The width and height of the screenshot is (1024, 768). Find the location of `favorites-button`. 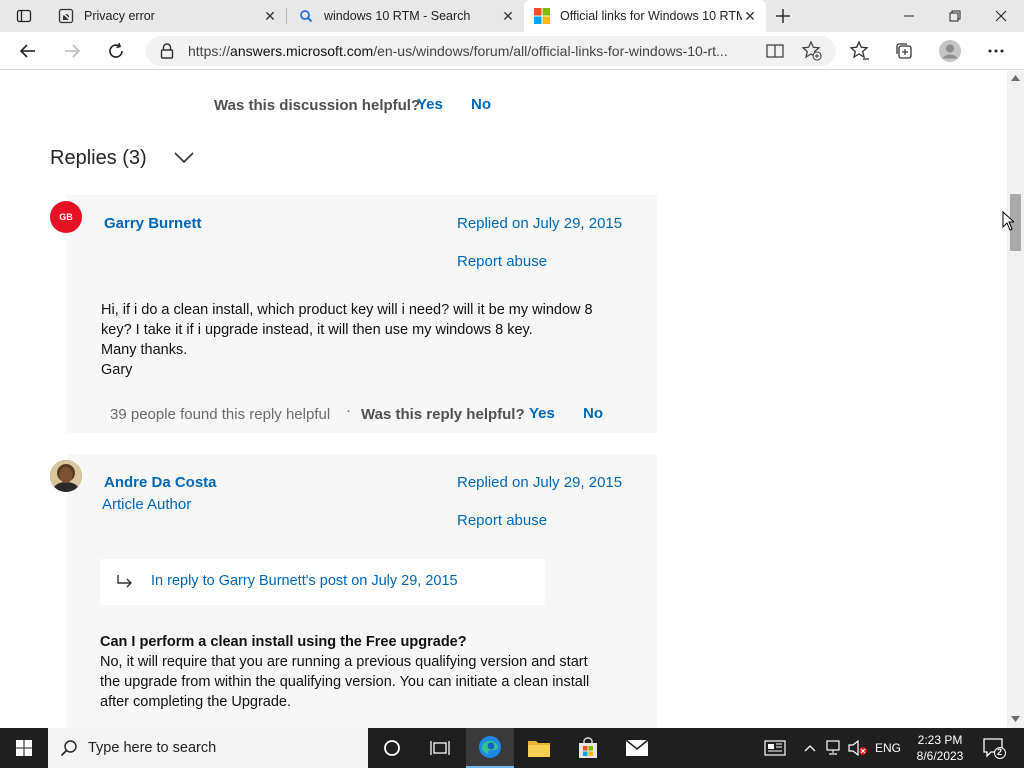

favorites-button is located at coordinates (860, 51).